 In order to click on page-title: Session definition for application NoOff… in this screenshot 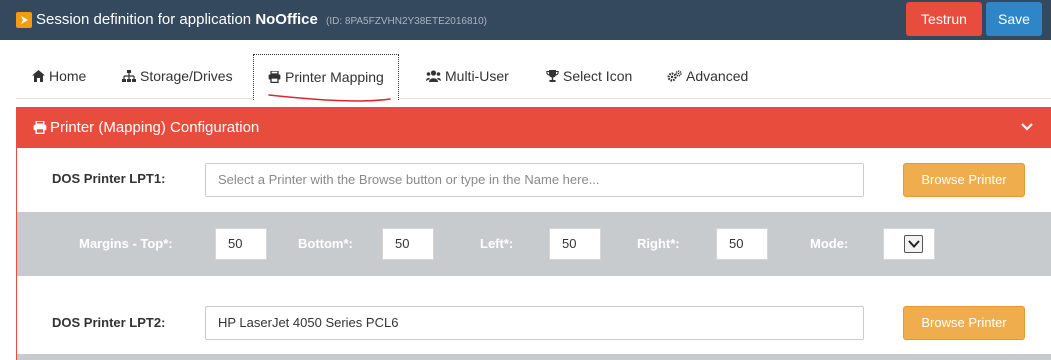, I will do `click(261, 19)`.